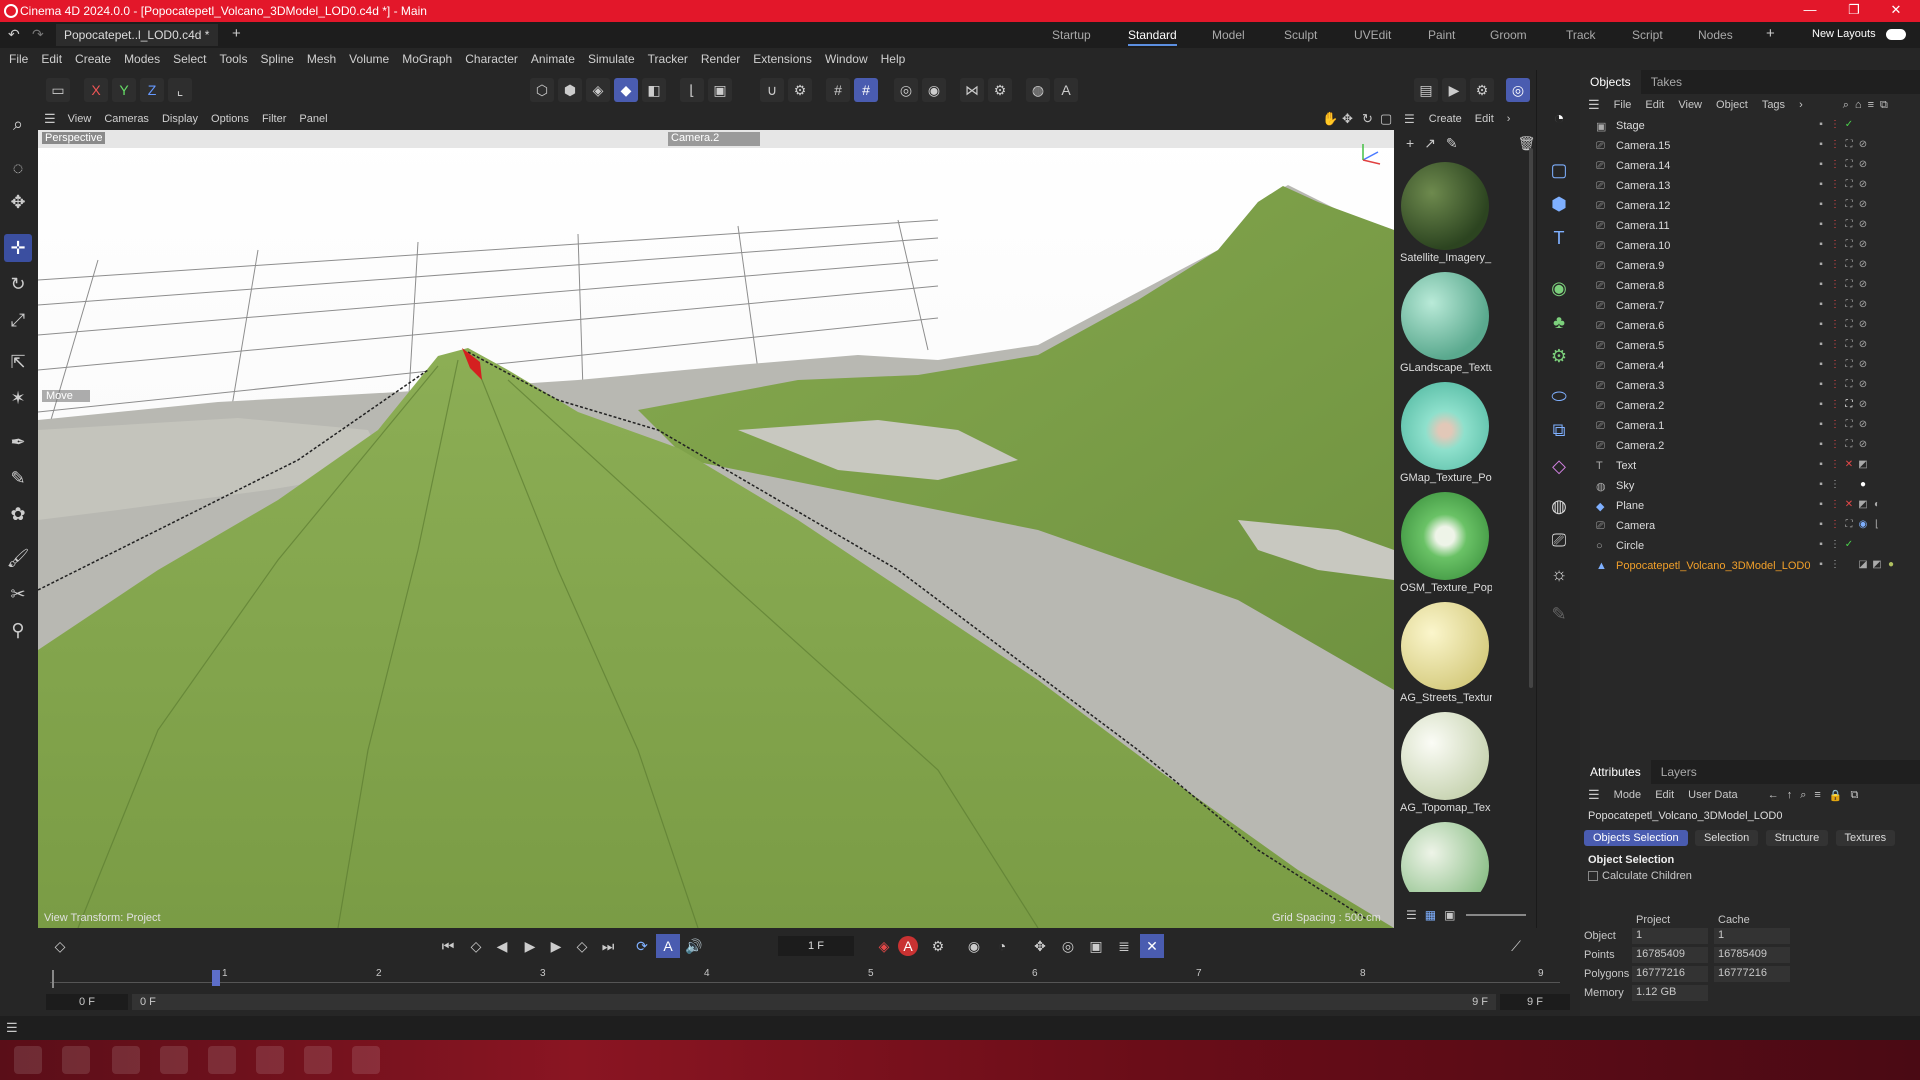  Describe the element at coordinates (491, 59) in the screenshot. I see `menu-character: Character` at that location.